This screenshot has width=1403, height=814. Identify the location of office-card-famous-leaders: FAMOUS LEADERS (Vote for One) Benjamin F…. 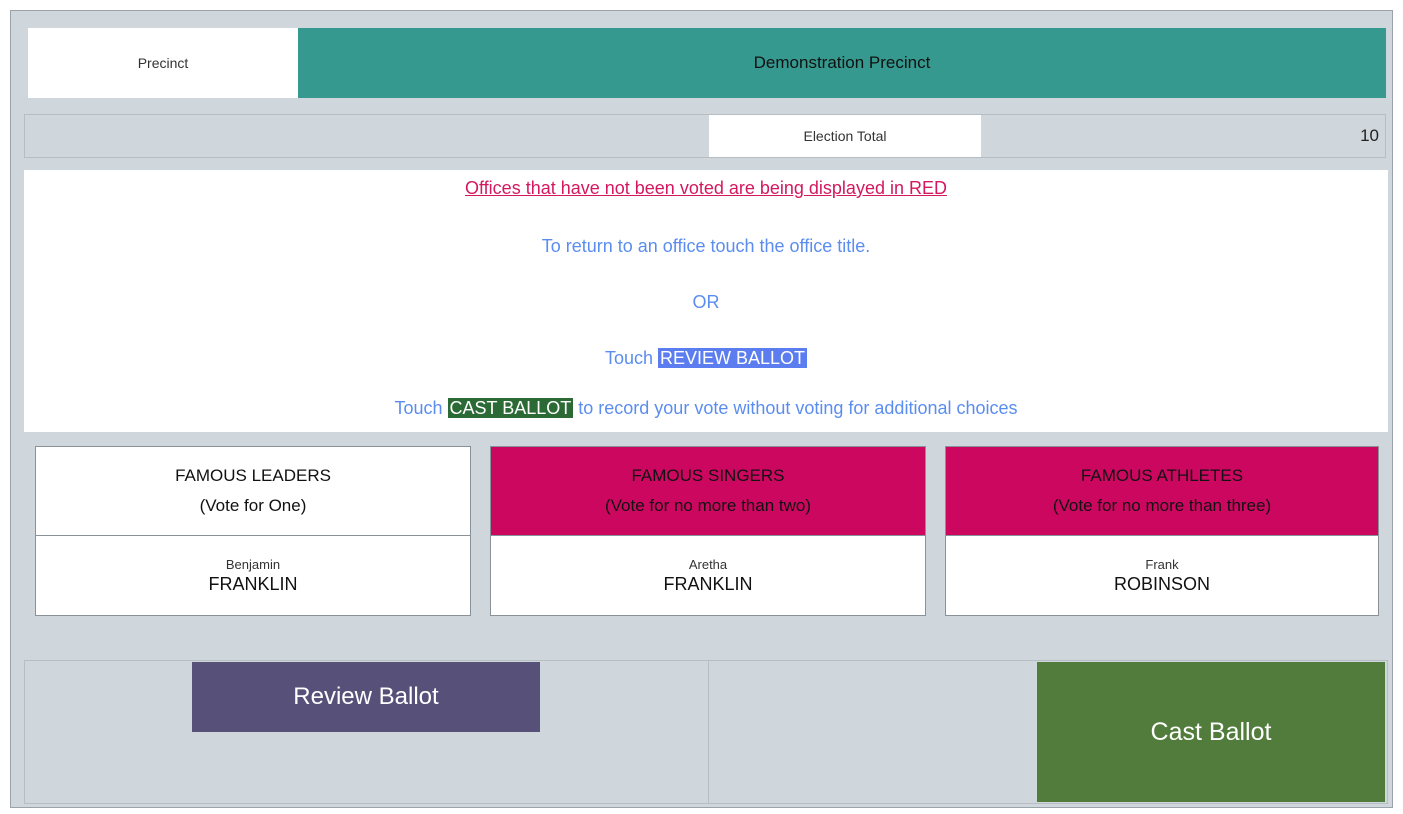
(253, 531).